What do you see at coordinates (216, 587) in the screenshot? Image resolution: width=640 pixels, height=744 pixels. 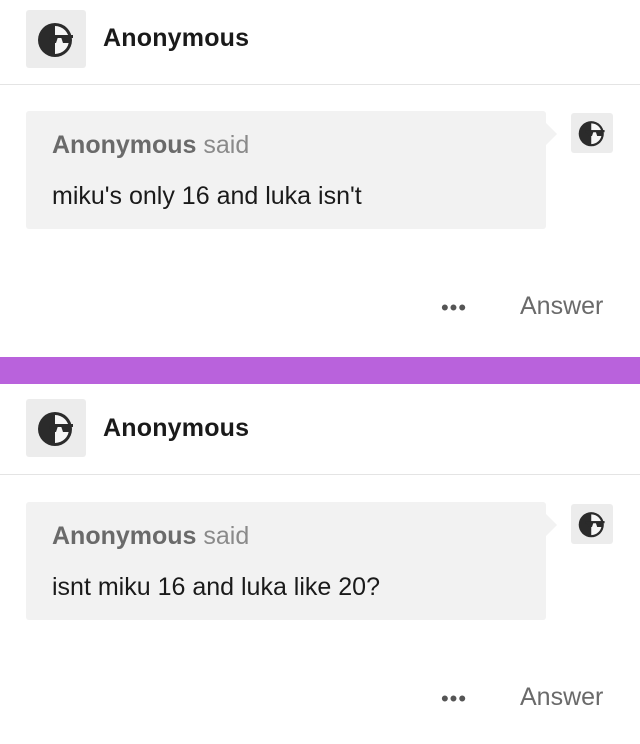 I see `question-text: isnt miku 16 and luka like 20?` at bounding box center [216, 587].